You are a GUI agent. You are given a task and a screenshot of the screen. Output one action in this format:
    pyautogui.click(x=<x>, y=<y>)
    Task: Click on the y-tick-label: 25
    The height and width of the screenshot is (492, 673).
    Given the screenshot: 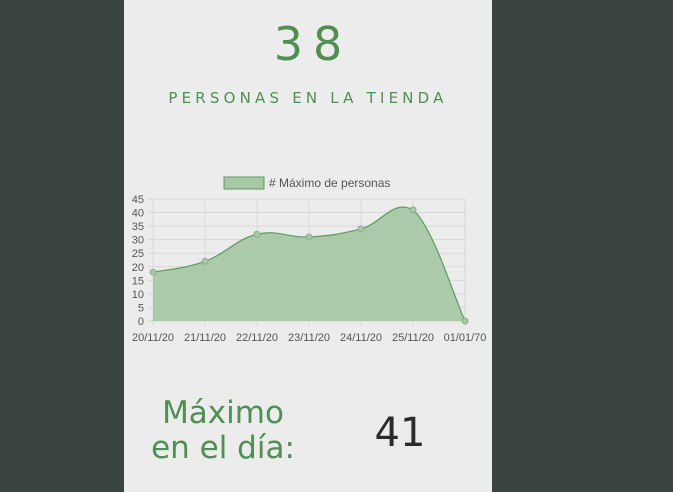 What is the action you would take?
    pyautogui.click(x=138, y=254)
    